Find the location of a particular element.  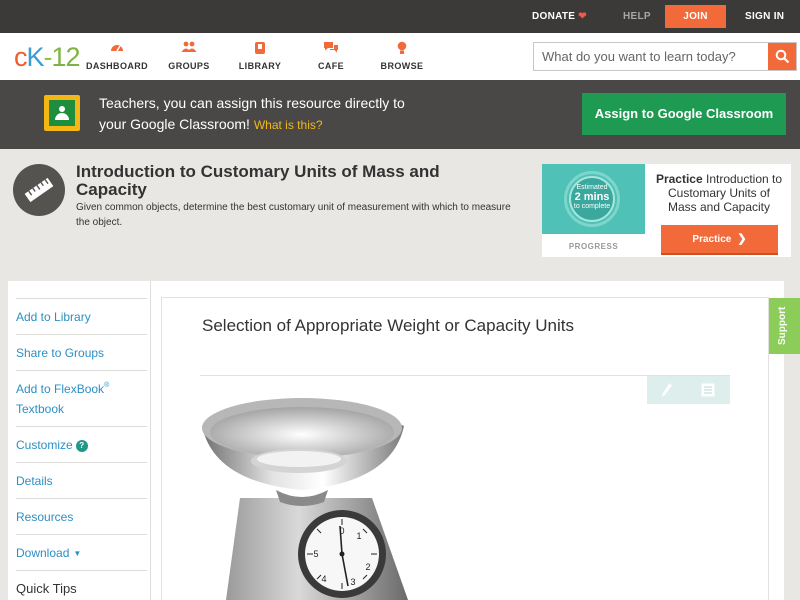

estimated-time-badge: Estimated 2 mins to complete is located at coordinates (593, 199).